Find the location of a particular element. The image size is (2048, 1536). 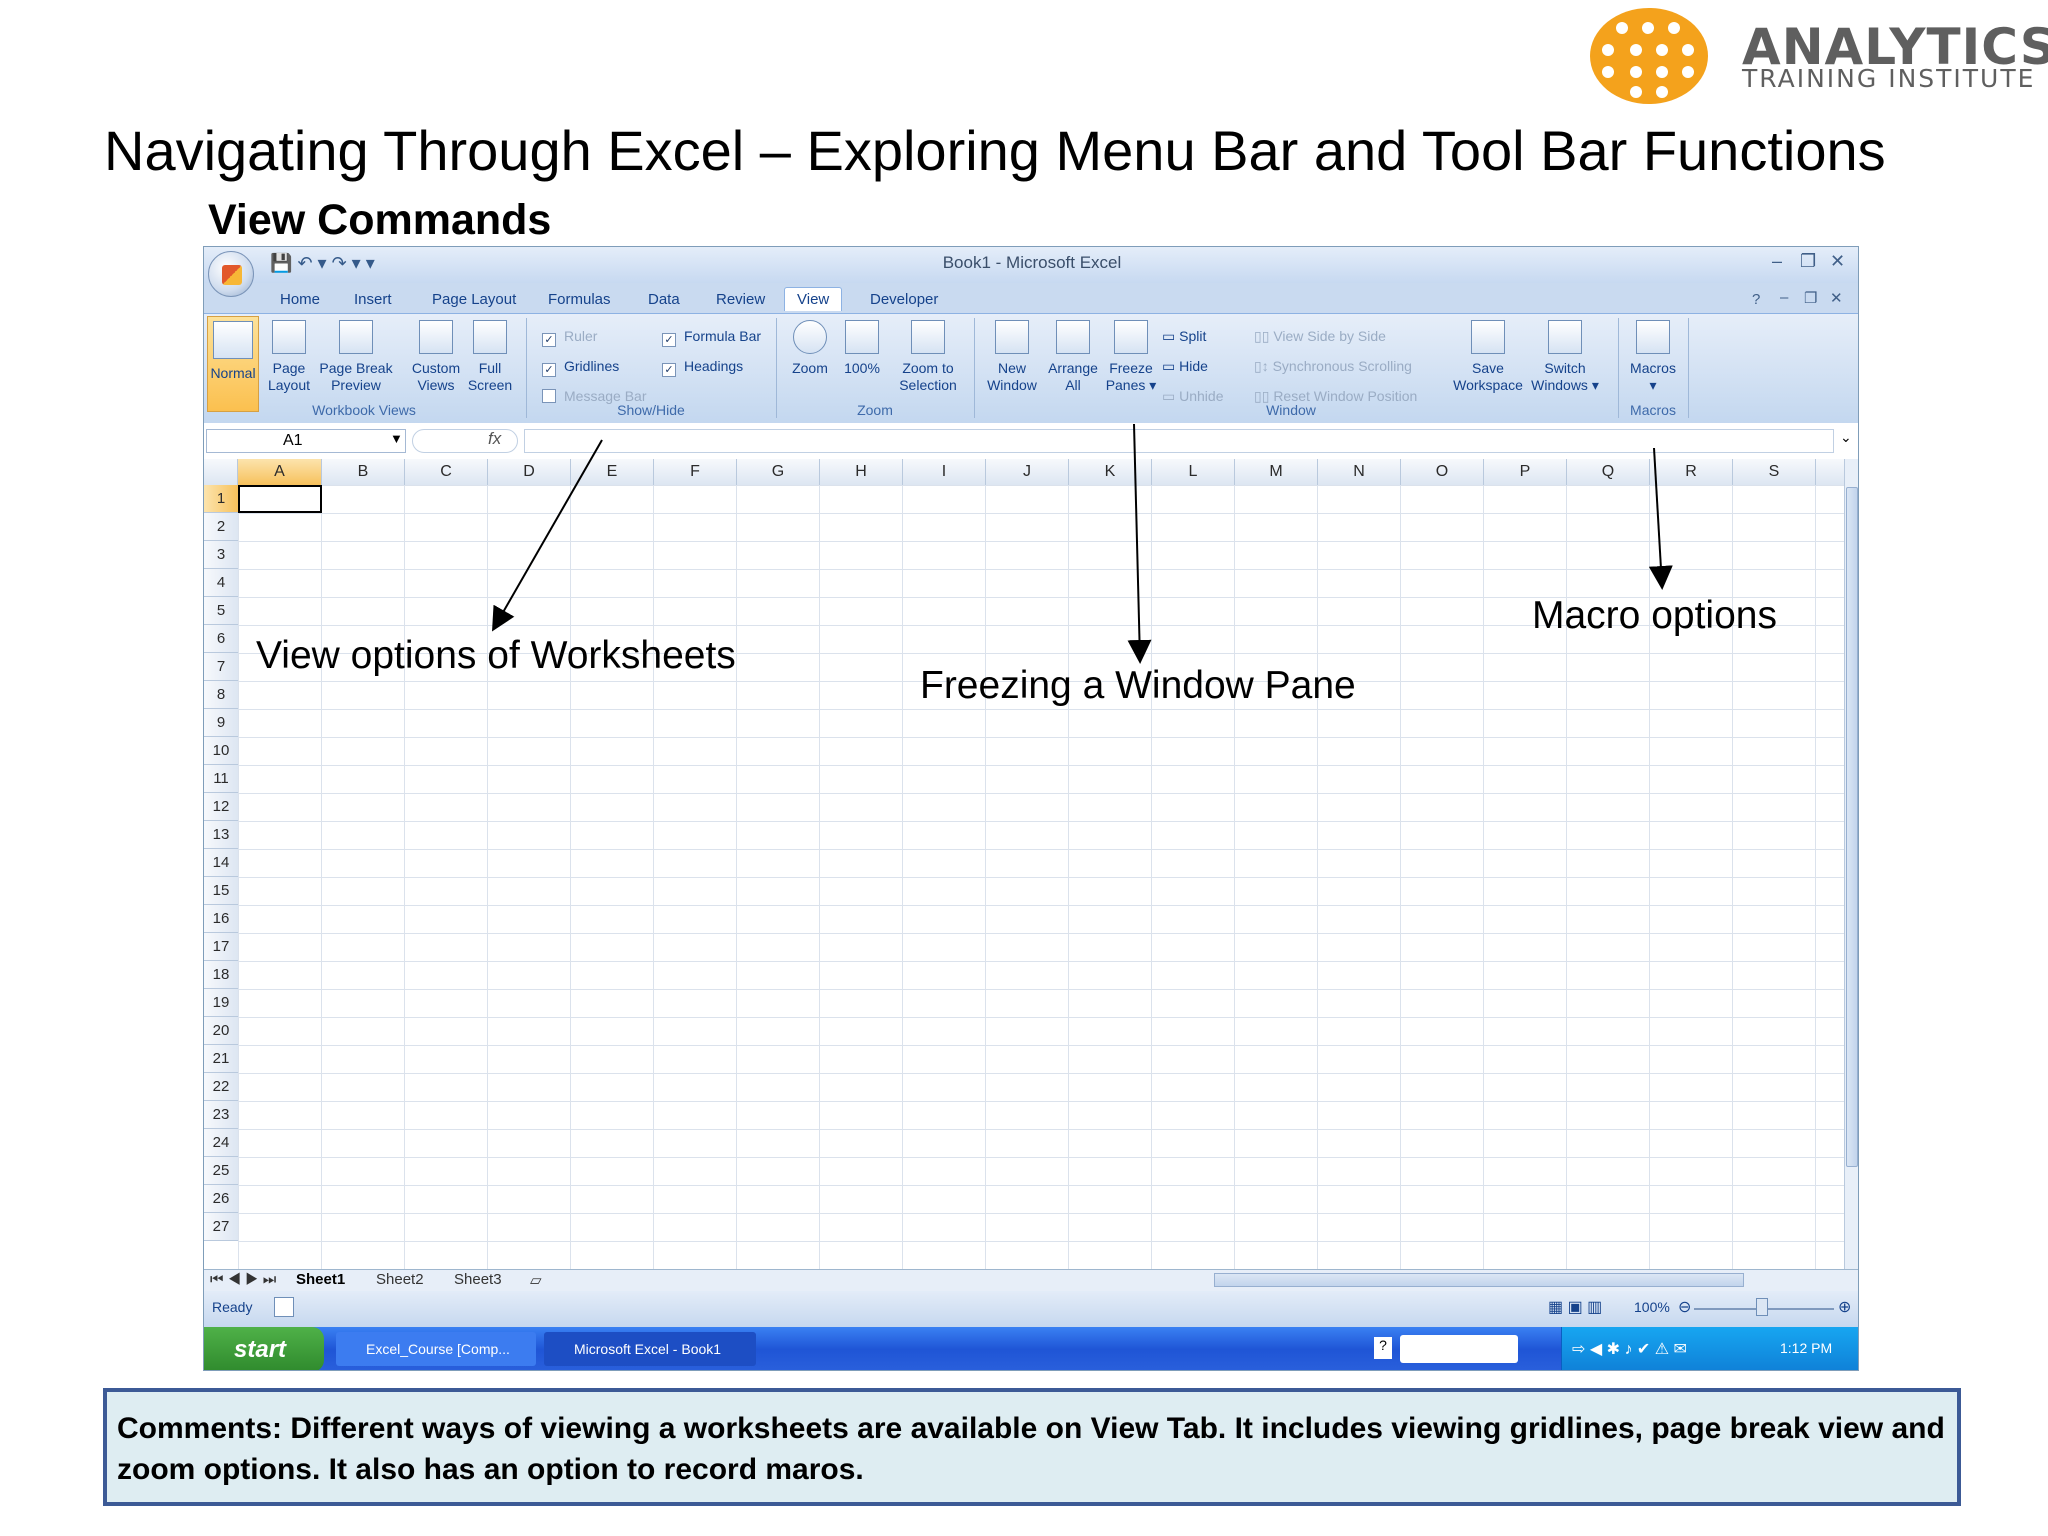

arrow-freezing is located at coordinates (1139, 543).